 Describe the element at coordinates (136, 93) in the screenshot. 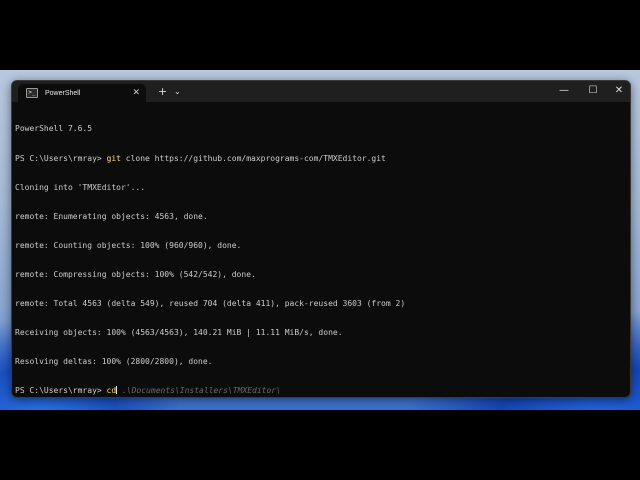

I see `tab-close-icon: ✕` at that location.